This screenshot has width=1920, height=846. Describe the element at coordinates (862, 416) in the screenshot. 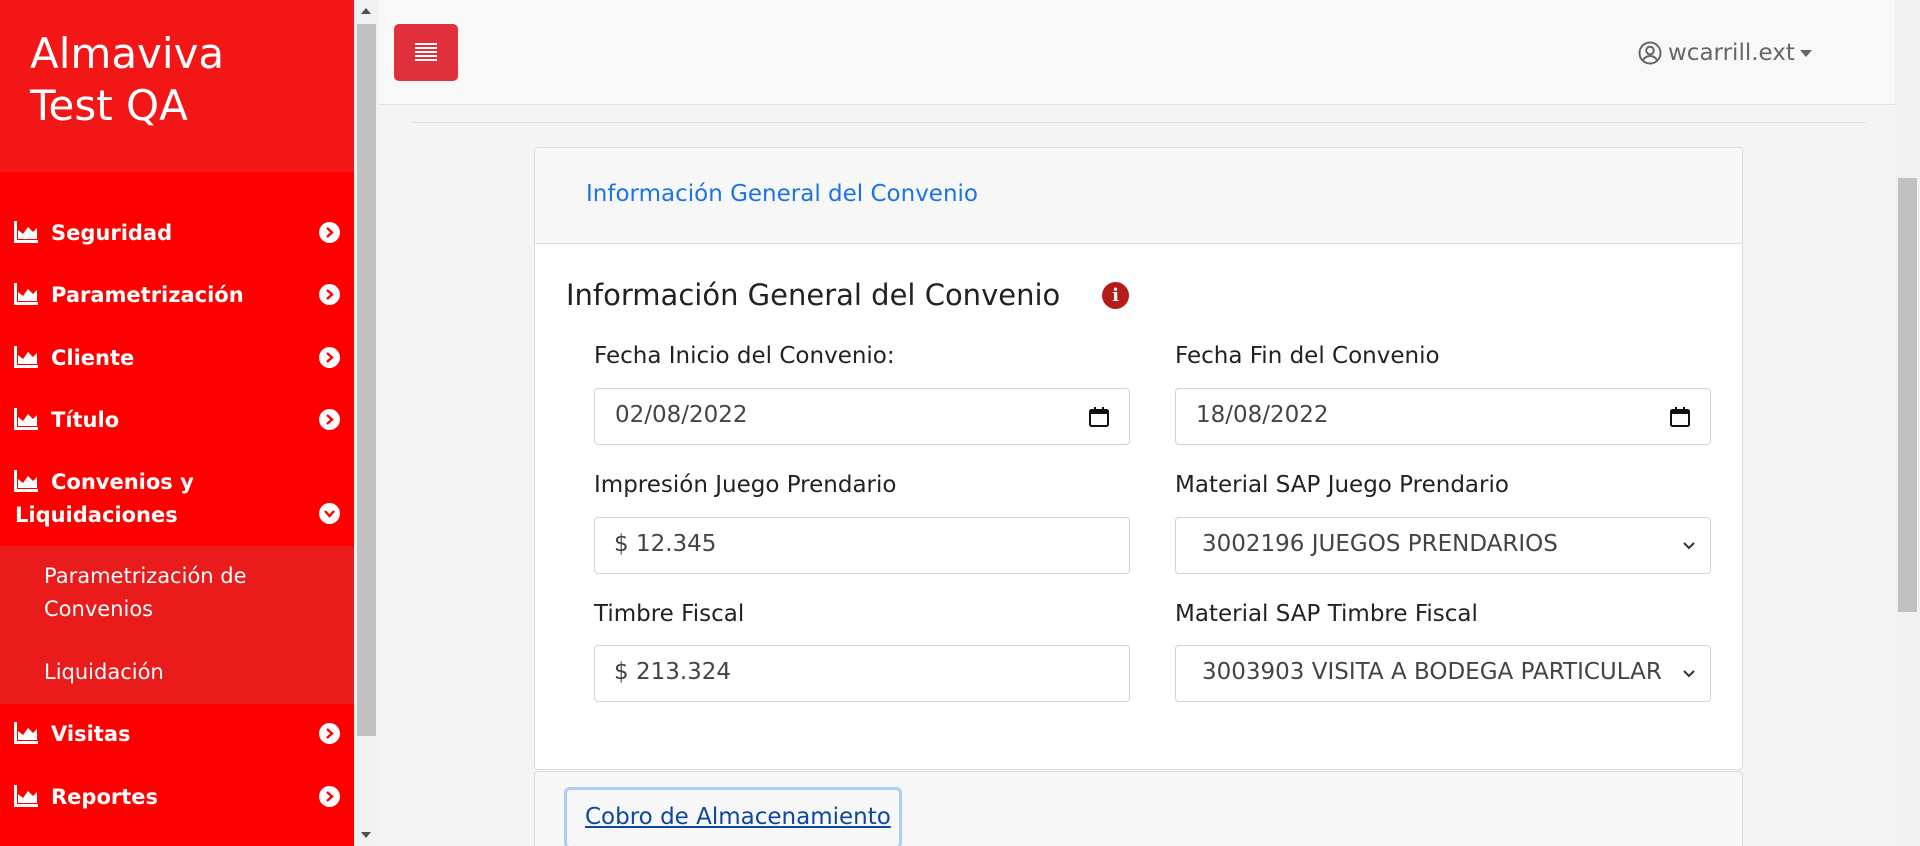

I see `fecha-inicio-input: 02/08/2022` at that location.